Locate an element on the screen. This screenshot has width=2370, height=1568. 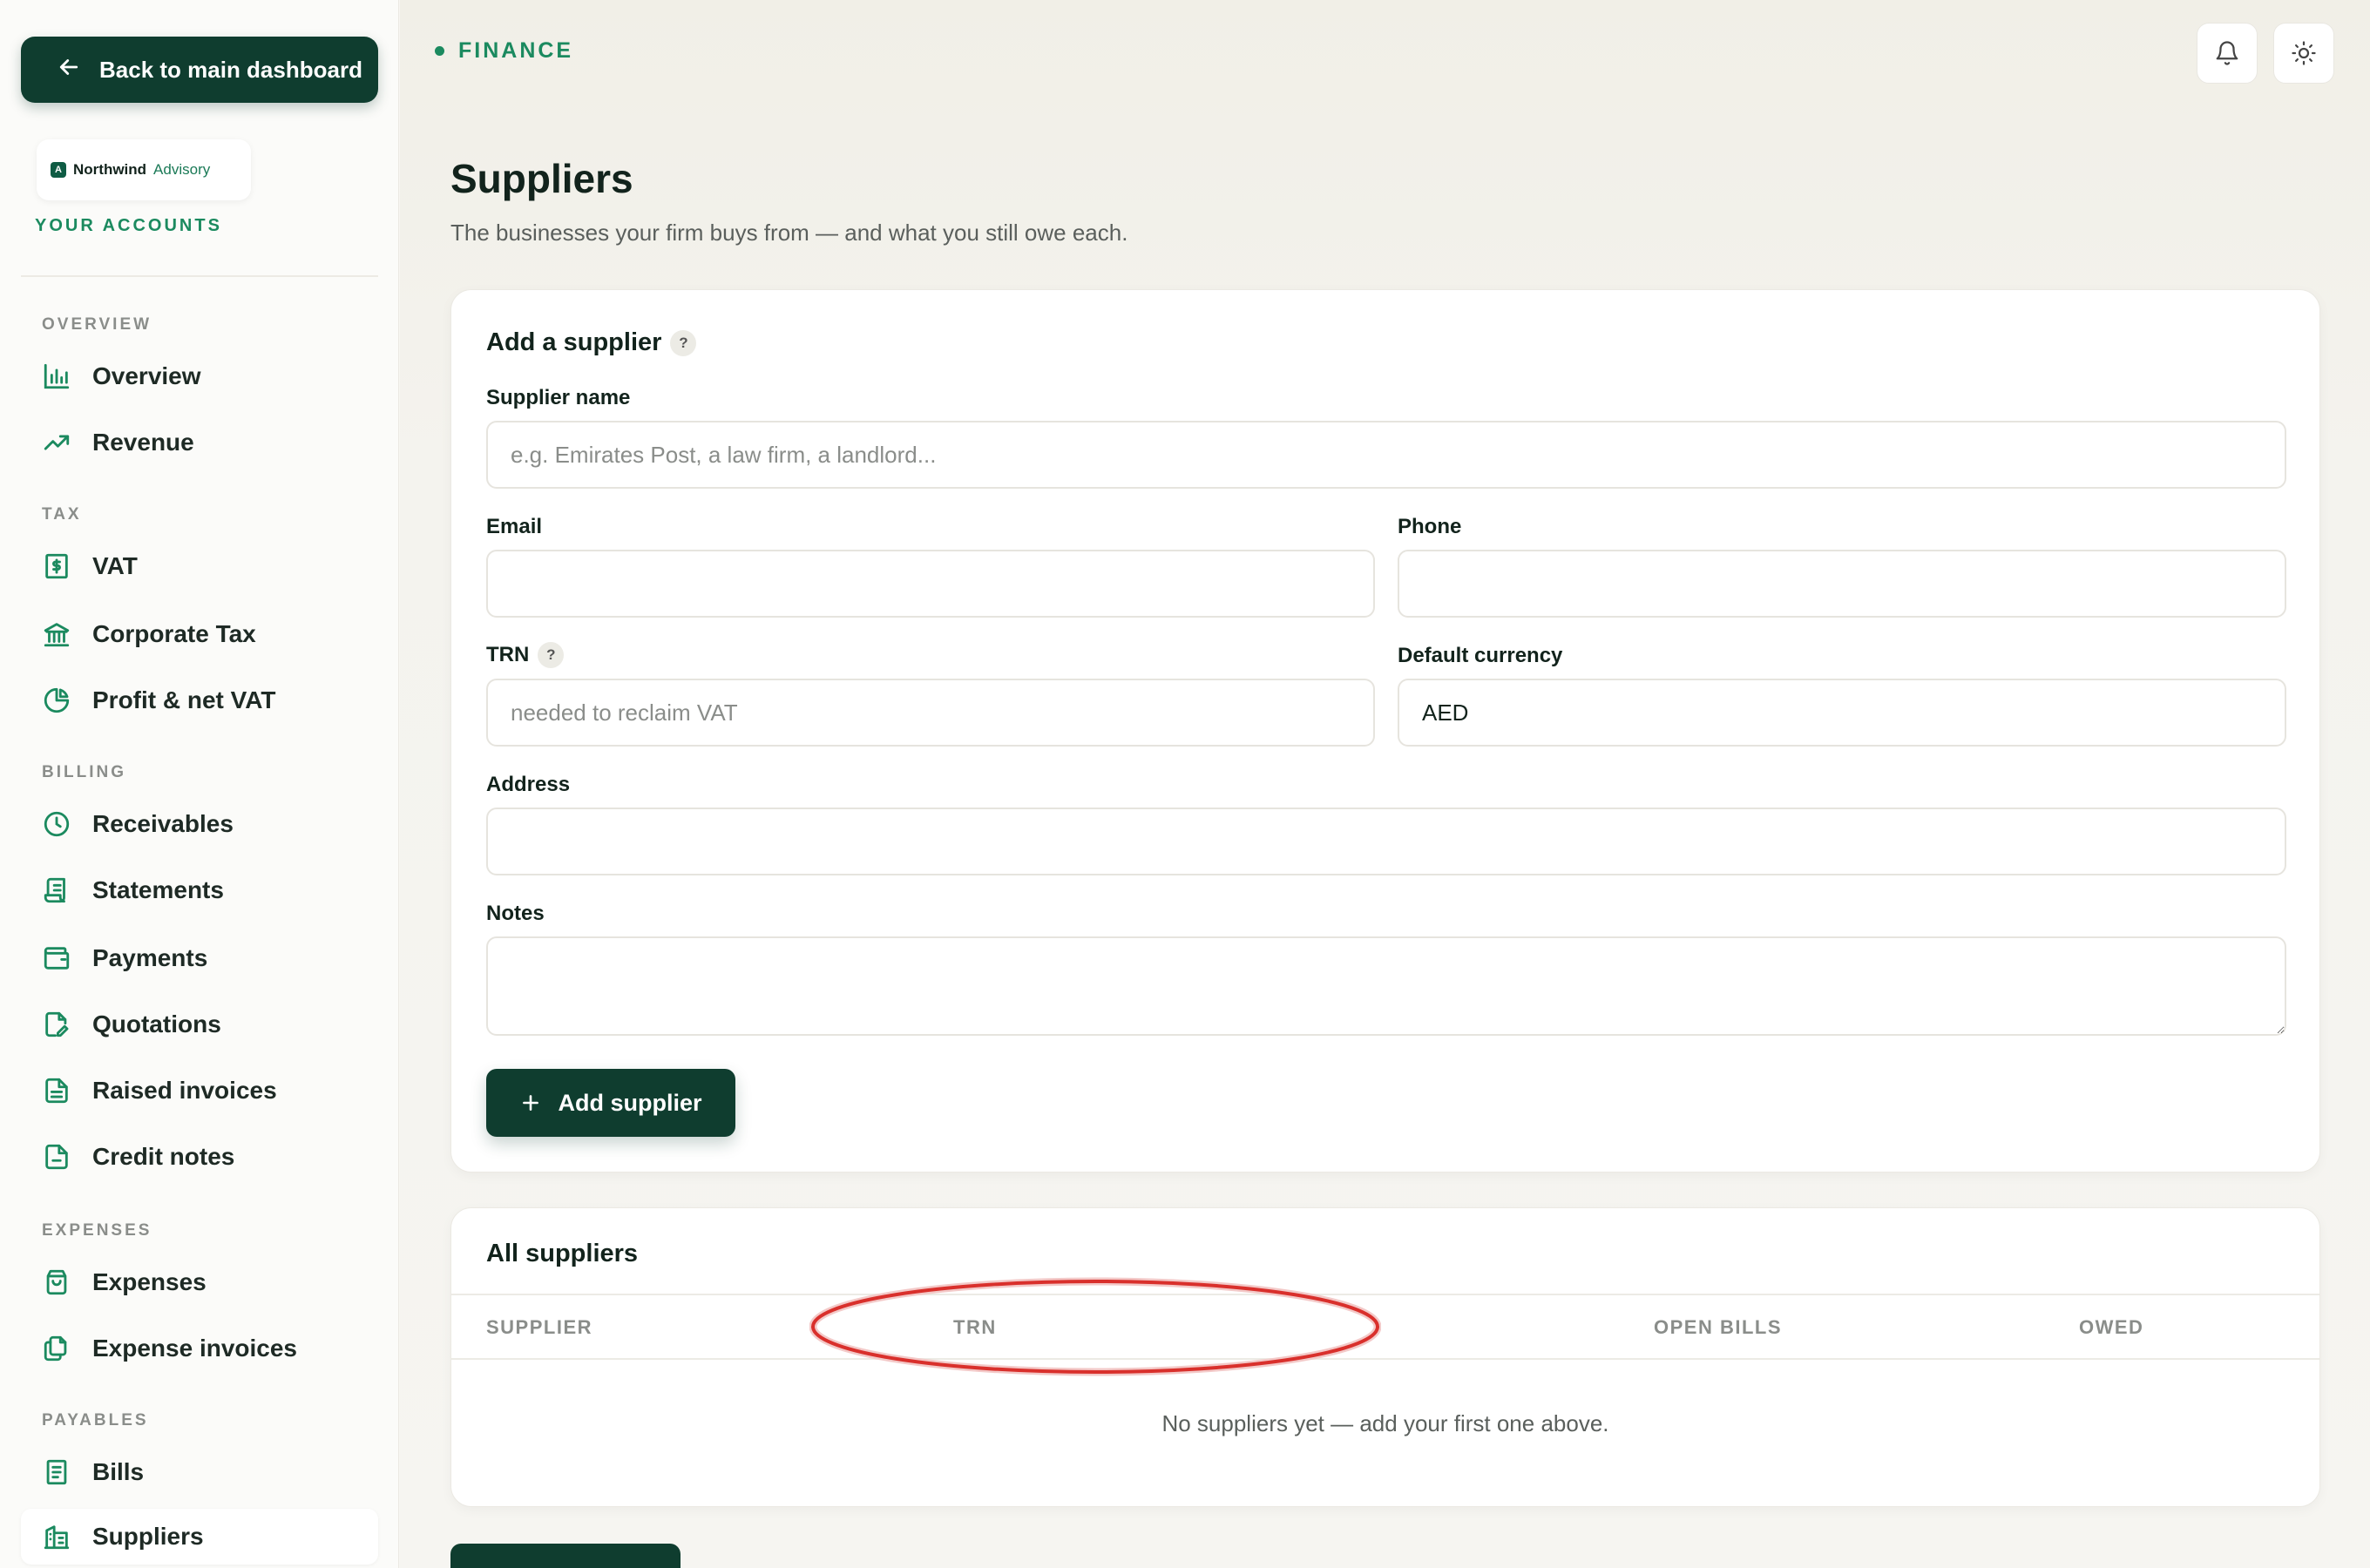
sidebar-item-label: Bills is located at coordinates (118, 1471).